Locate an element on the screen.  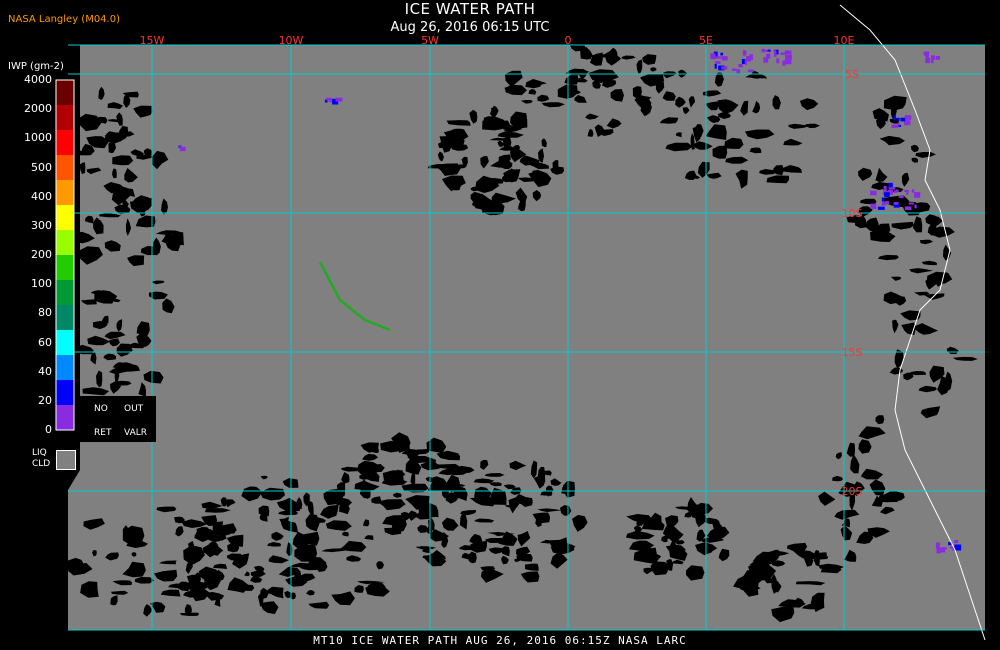
longitude-label: 5E is located at coordinates (706, 40).